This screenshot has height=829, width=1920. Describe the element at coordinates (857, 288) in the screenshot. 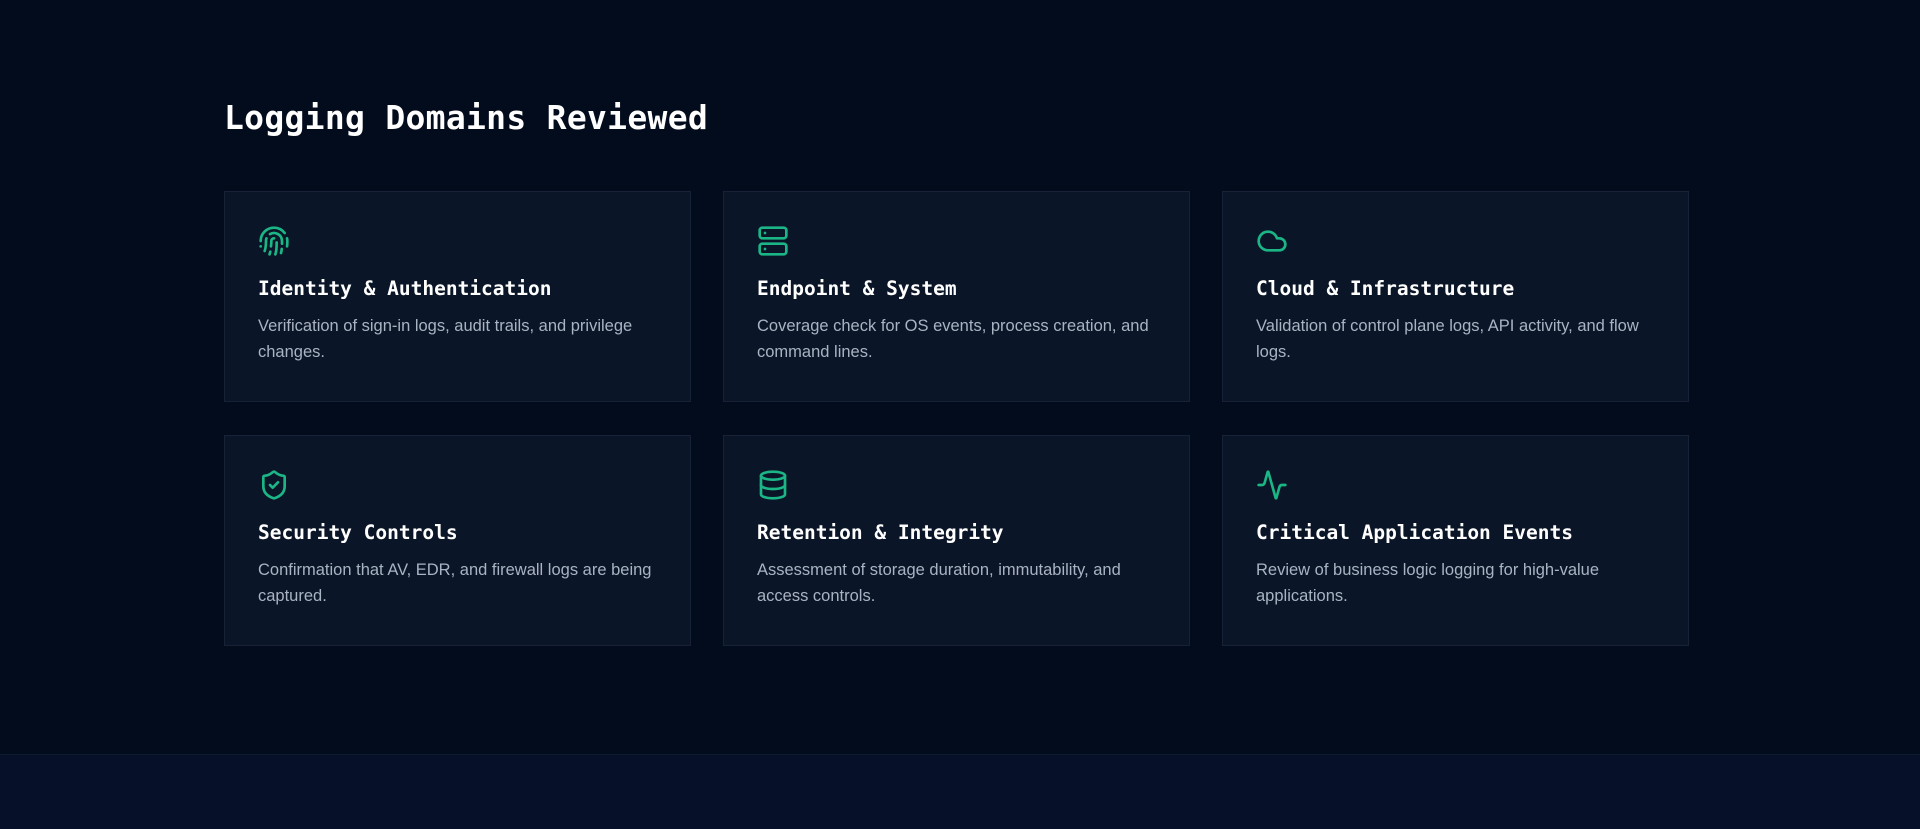

I see `card-title: Endpoint & System` at that location.